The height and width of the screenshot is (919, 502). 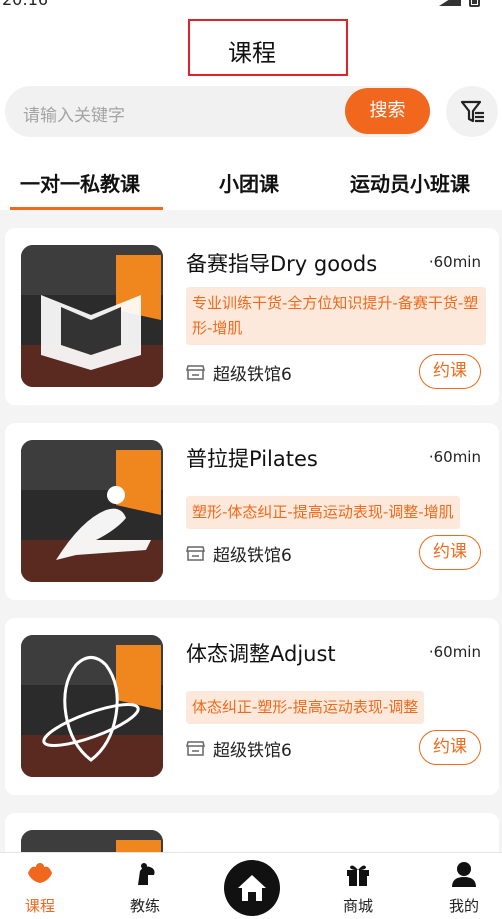 What do you see at coordinates (40, 873) in the screenshot?
I see `muscle-icon` at bounding box center [40, 873].